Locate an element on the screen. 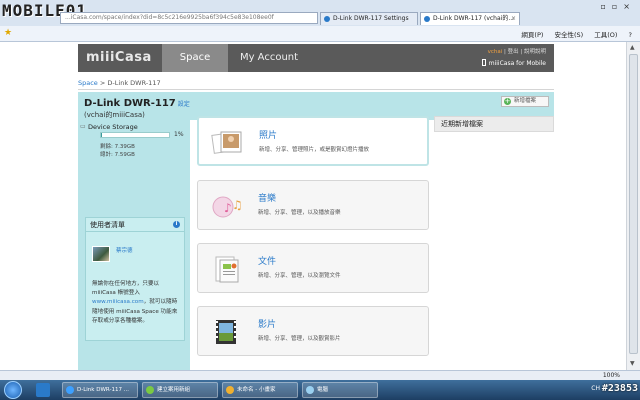  help-link: 說明說明 is located at coordinates (535, 52).